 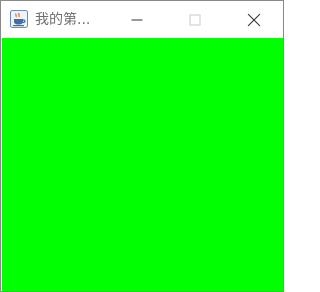 I want to click on maximize-button, so click(x=195, y=19).